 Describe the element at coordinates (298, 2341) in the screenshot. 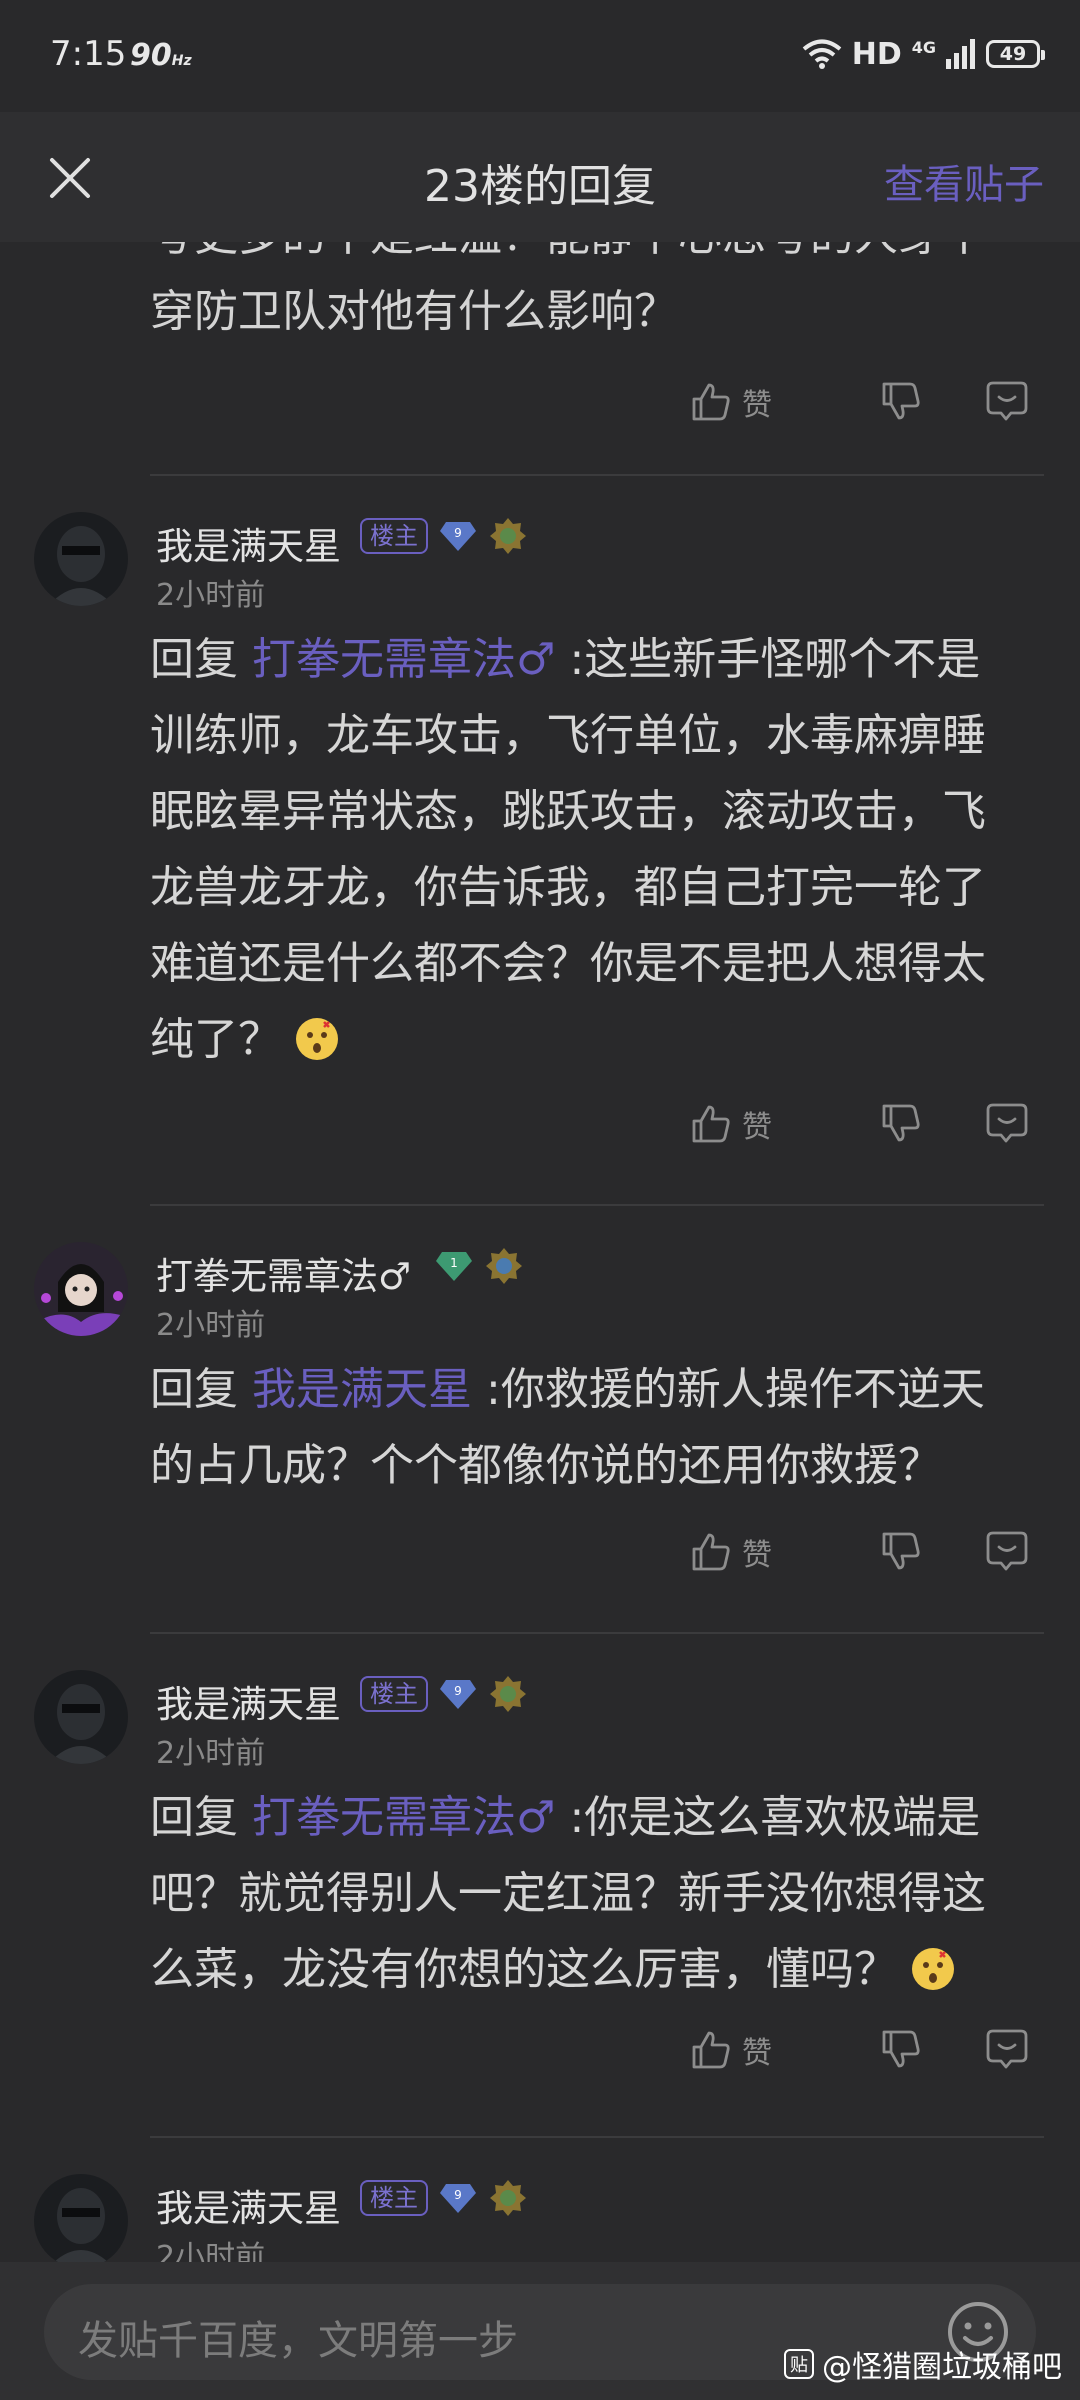

I see `input-placeholder: 发贴千百度，文明第一步` at that location.